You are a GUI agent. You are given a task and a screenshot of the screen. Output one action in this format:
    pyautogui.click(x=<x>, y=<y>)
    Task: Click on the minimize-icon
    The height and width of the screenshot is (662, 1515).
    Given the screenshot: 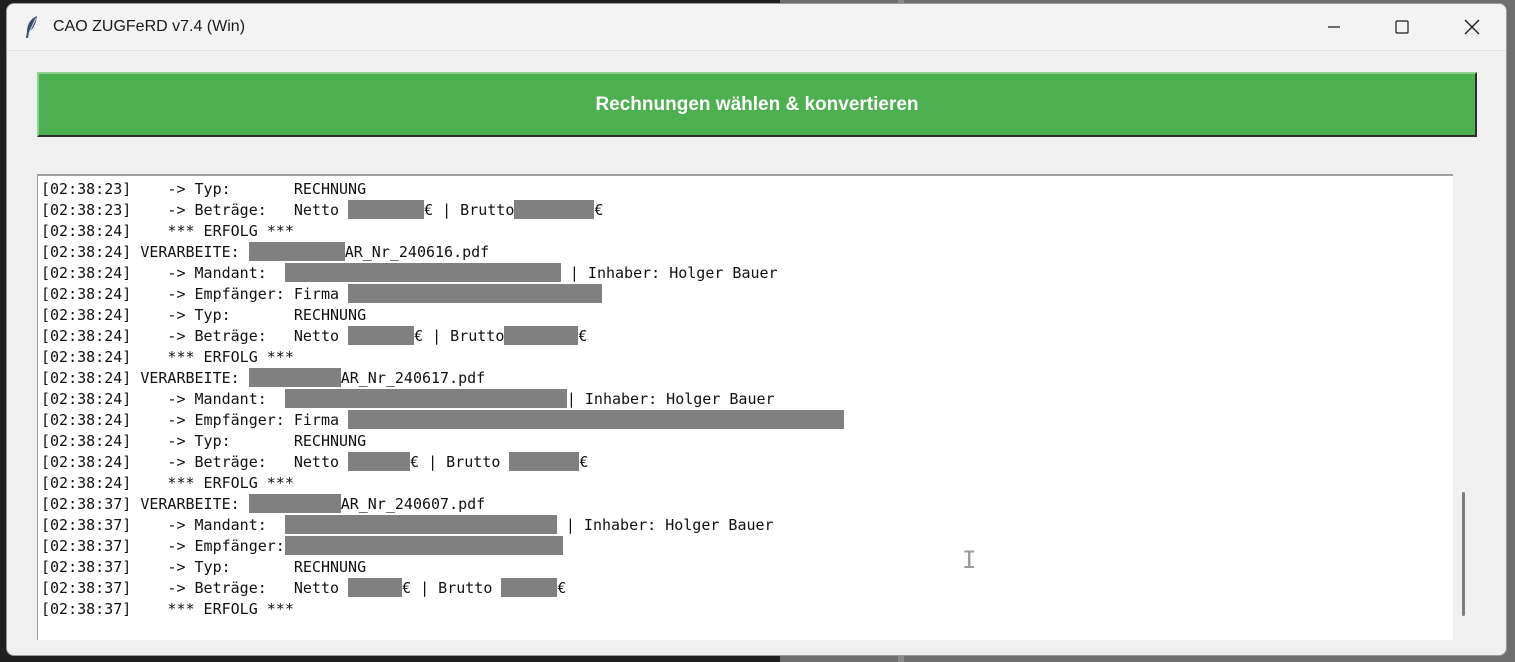 What is the action you would take?
    pyautogui.click(x=1334, y=27)
    